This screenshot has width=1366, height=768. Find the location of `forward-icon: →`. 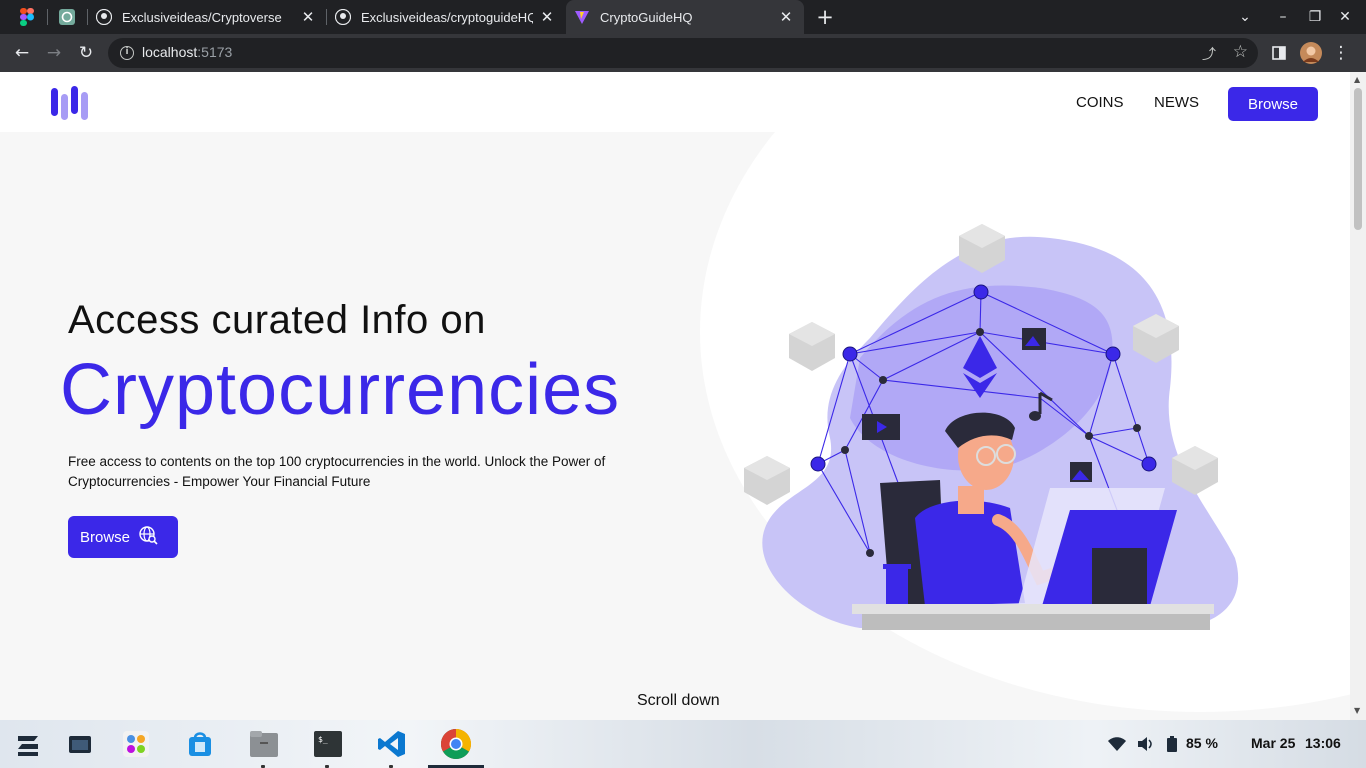

forward-icon: → is located at coordinates (54, 53).